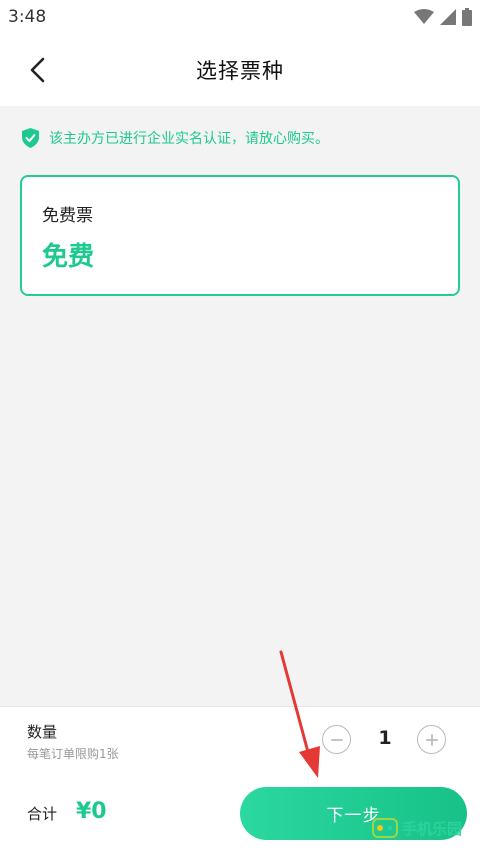 Image resolution: width=480 pixels, height=853 pixels. Describe the element at coordinates (240, 17) in the screenshot. I see `status-bar: 3:48` at that location.